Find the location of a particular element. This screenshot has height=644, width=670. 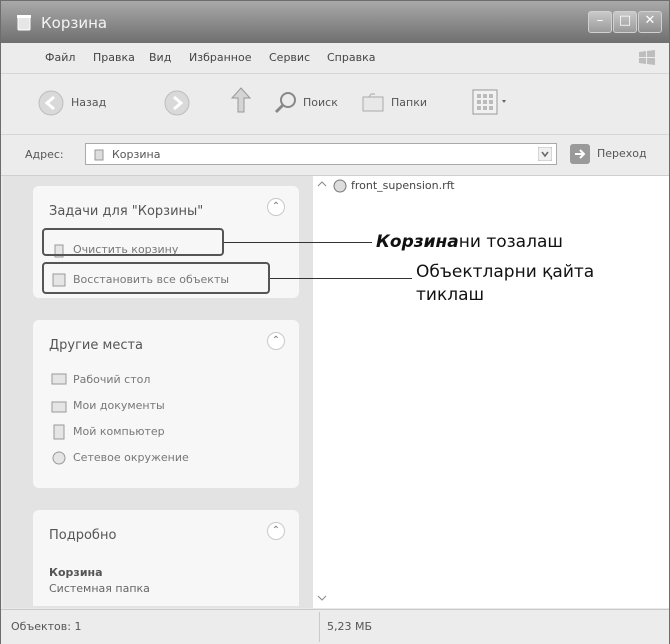

go-button: Переход is located at coordinates (618, 154).